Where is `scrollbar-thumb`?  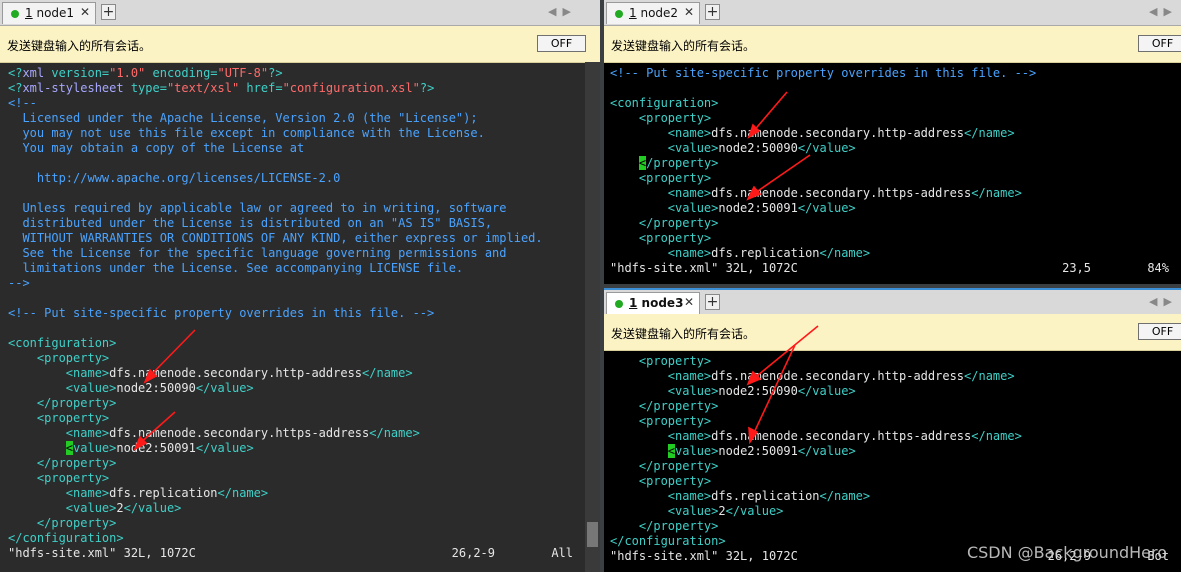
scrollbar-thumb is located at coordinates (592, 534).